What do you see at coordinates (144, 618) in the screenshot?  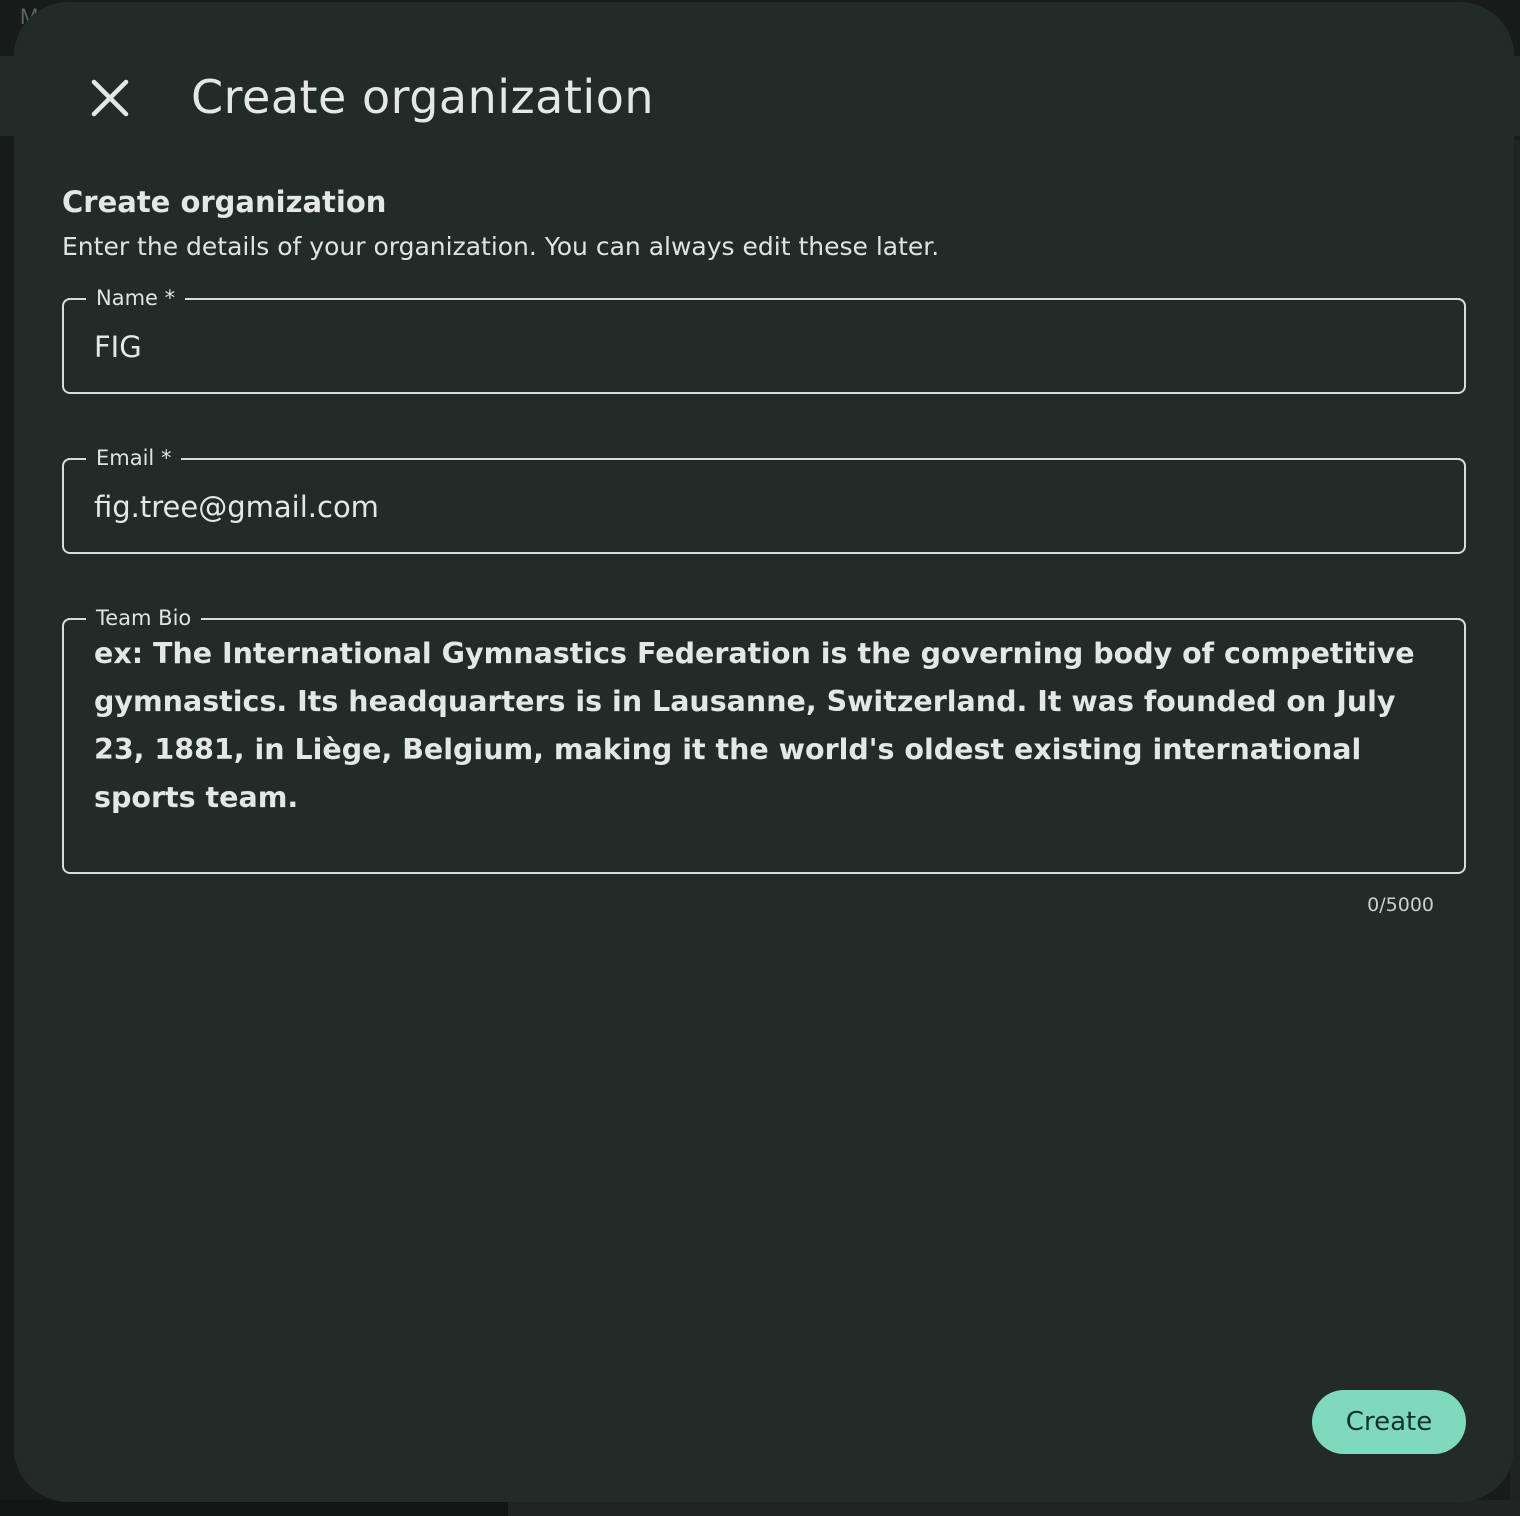 I see `team-bio-label: Team Bio` at bounding box center [144, 618].